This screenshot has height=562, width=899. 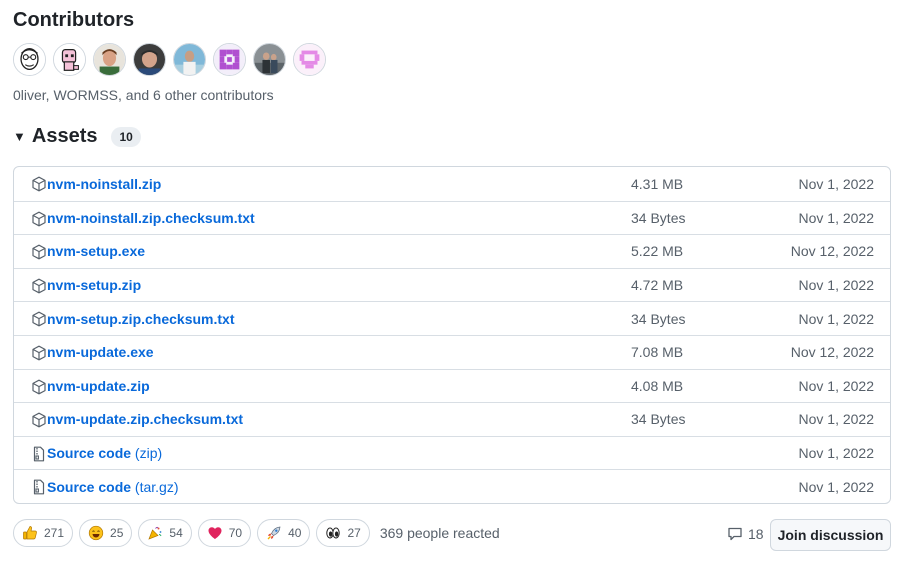 I want to click on asset-ext: (tar.gz), so click(x=155, y=486).